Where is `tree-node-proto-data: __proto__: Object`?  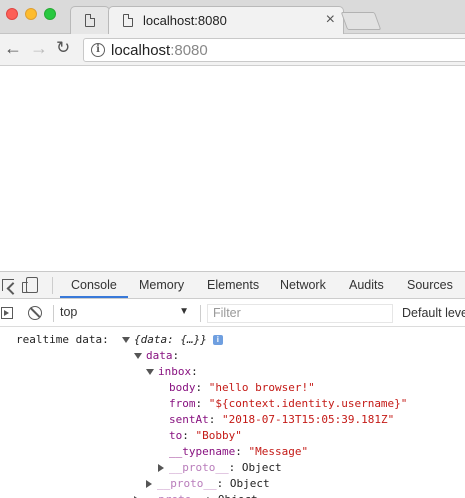 tree-node-proto-data: __proto__: Object is located at coordinates (208, 484).